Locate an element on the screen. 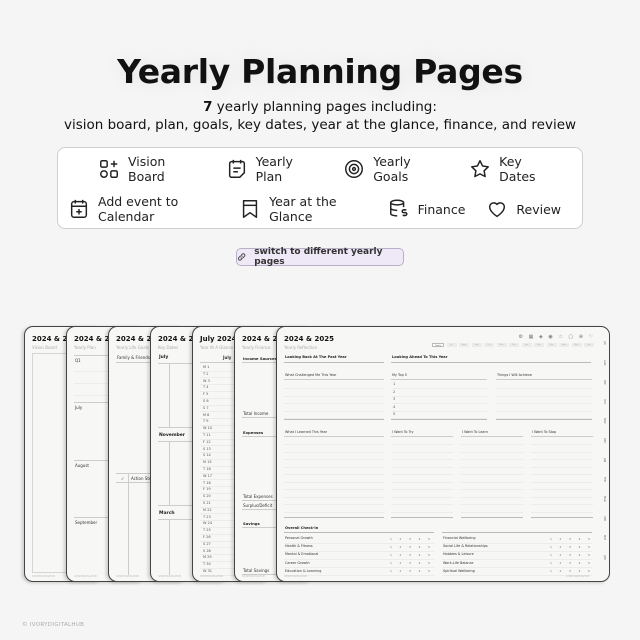 This screenshot has width=640, height=640. side-tab-feb: FEB is located at coordinates (603, 480).